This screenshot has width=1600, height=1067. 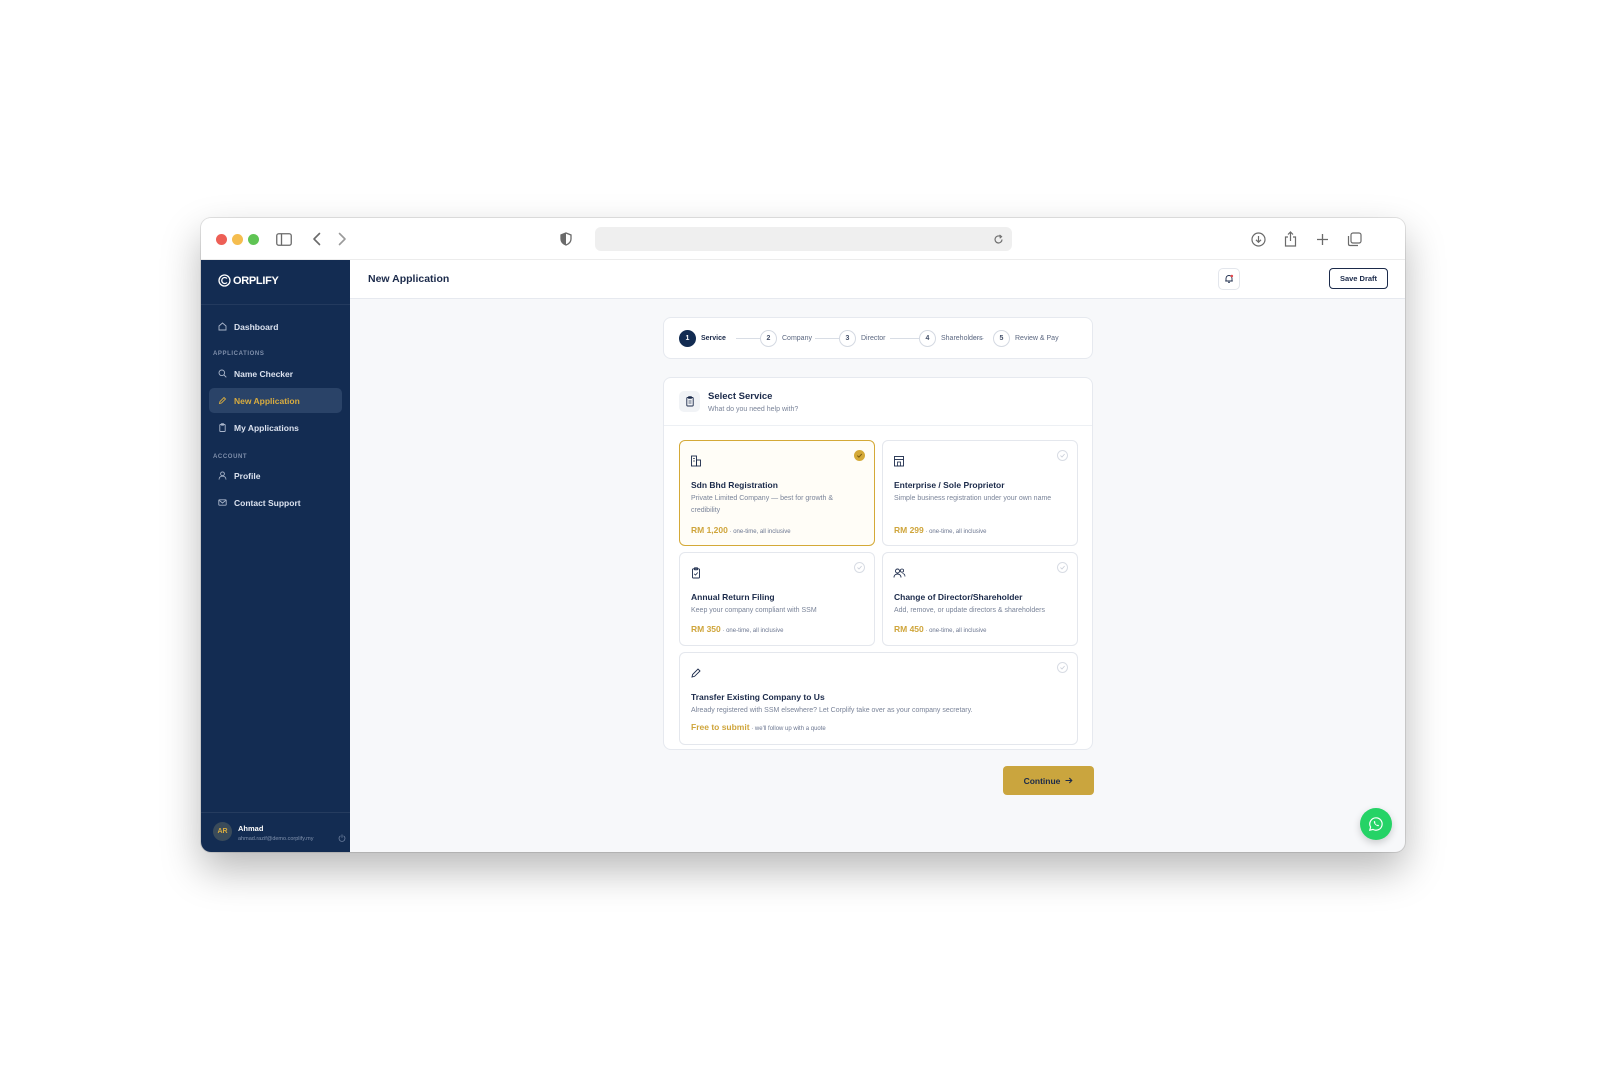 I want to click on sidebar-item-label: Name Checker, so click(x=264, y=373).